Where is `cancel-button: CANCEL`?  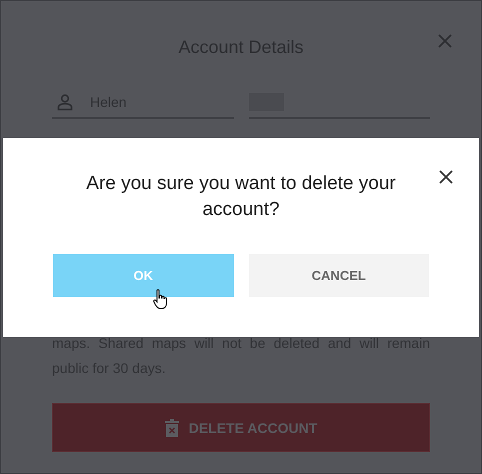 cancel-button: CANCEL is located at coordinates (338, 275).